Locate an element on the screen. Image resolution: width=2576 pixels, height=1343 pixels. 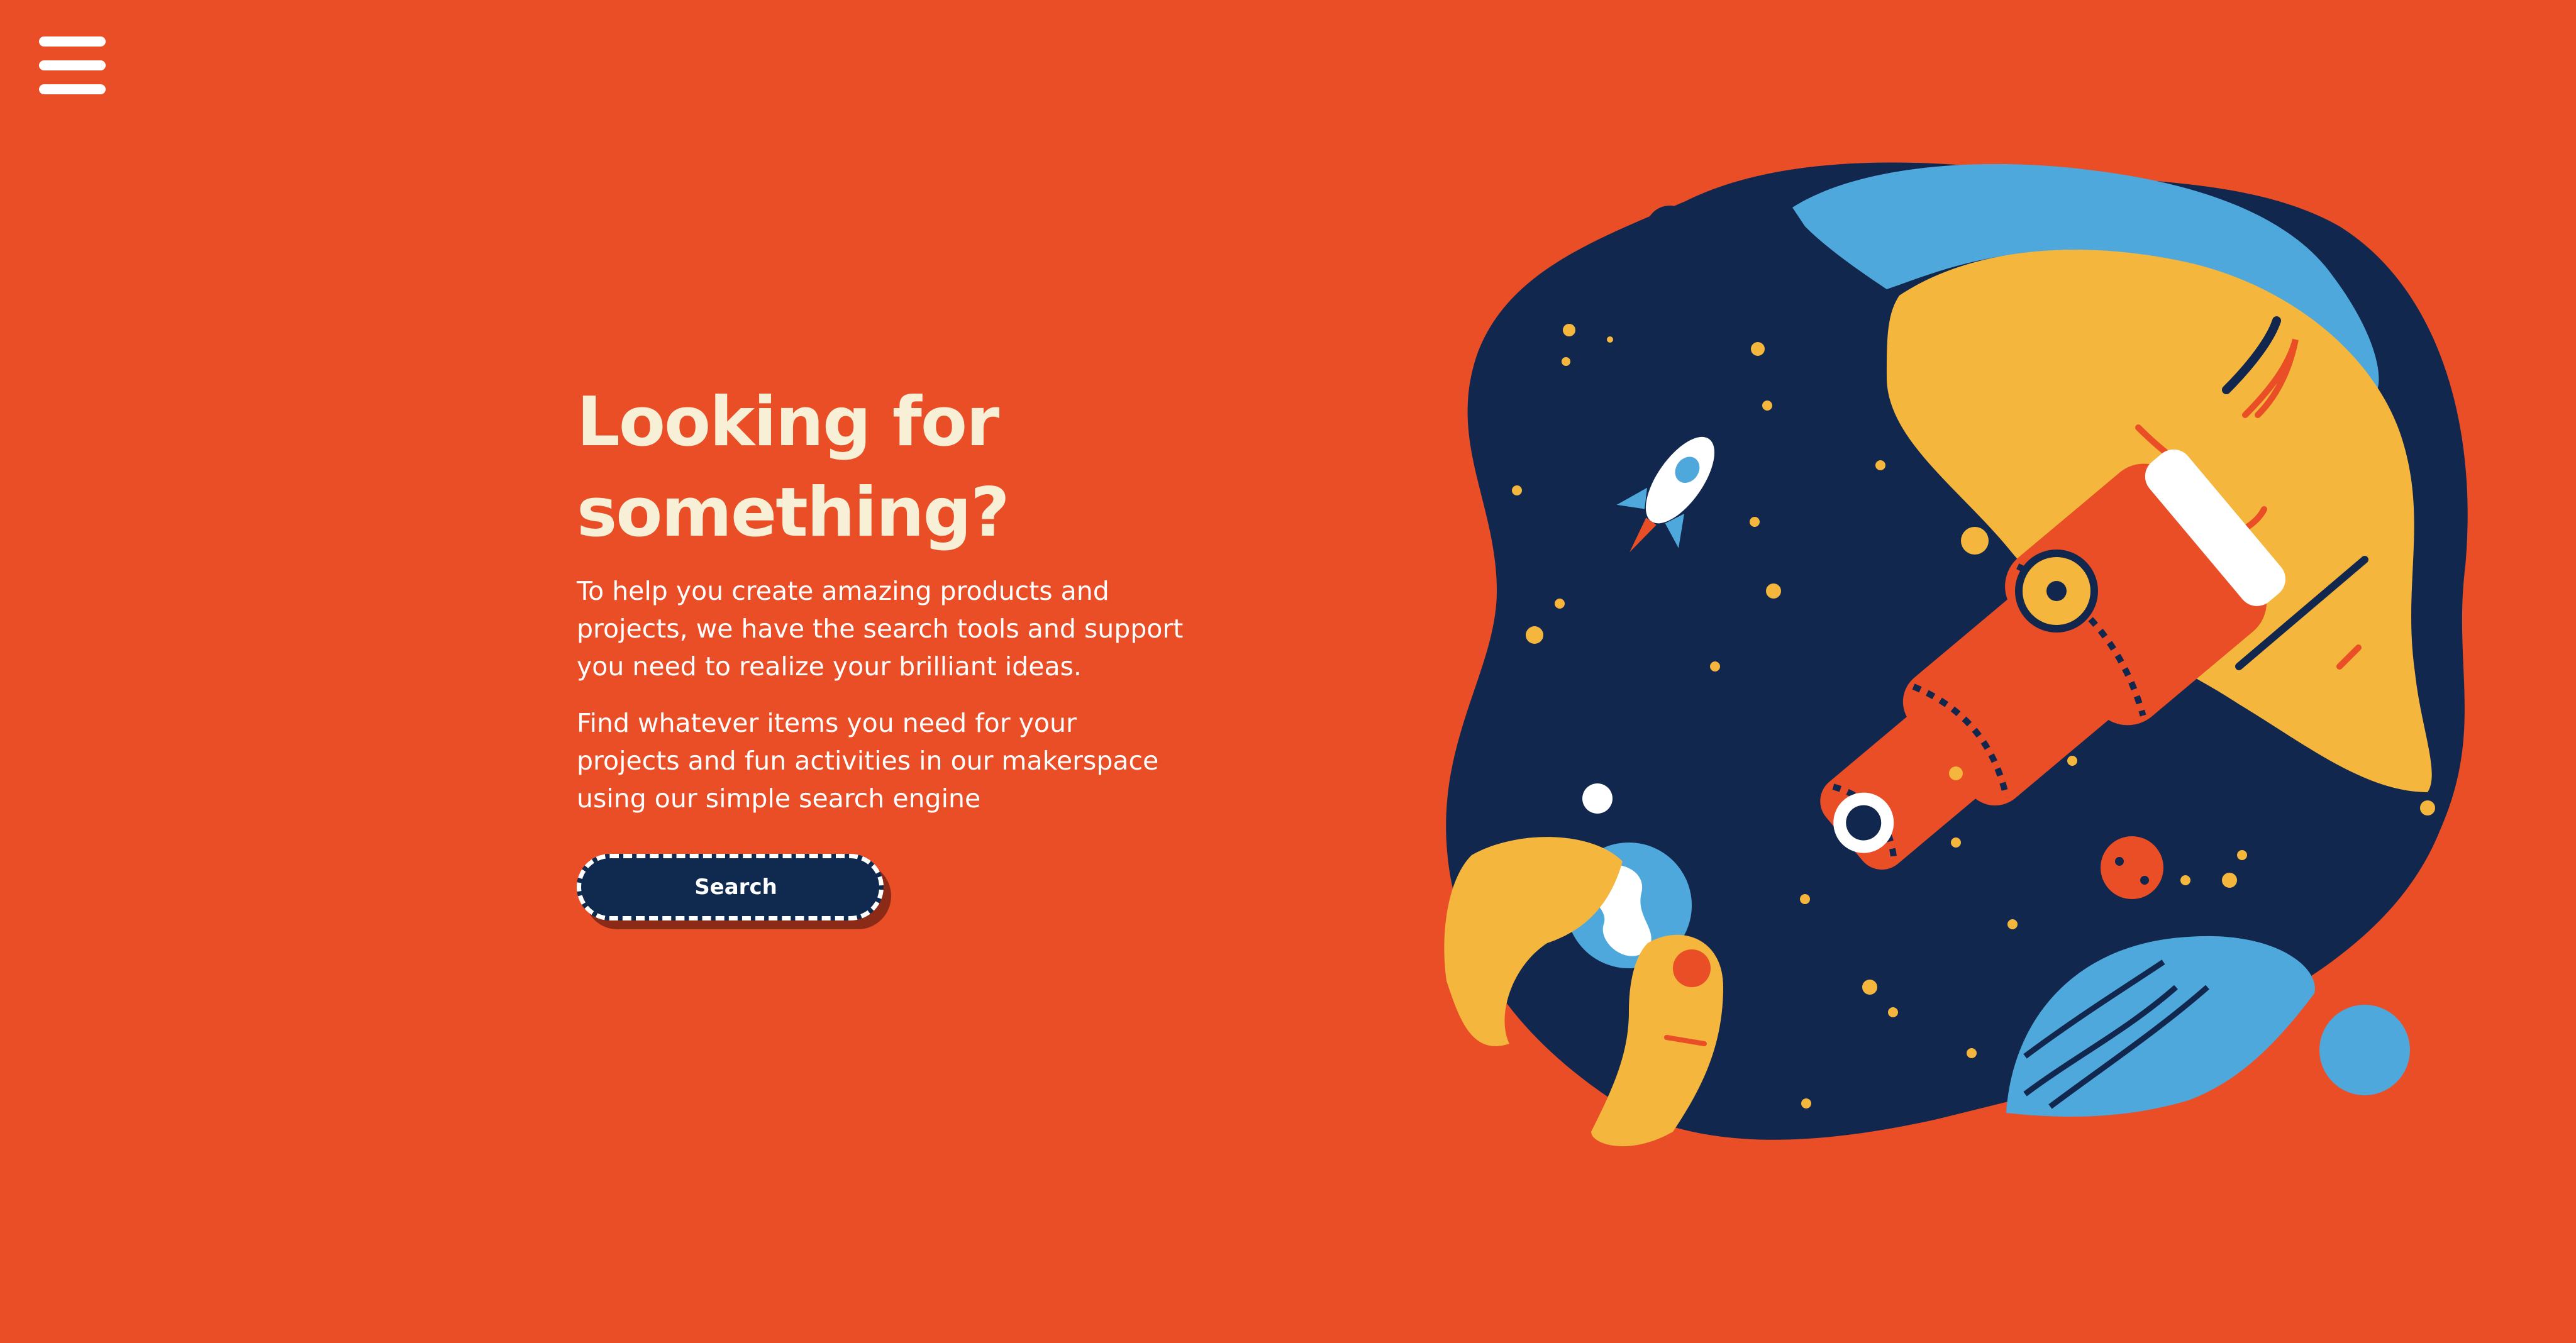
blue-moon is located at coordinates (2364, 1050).